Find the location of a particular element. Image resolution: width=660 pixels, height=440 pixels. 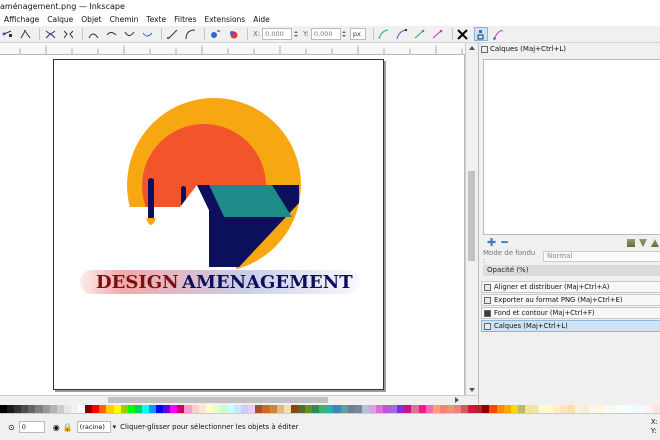

smooth-node-icon is located at coordinates (111, 34).